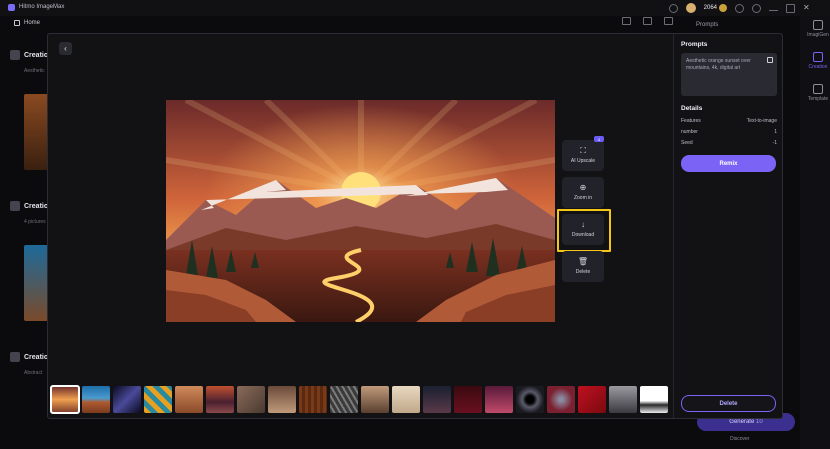 The image size is (830, 449). What do you see at coordinates (761, 121) in the screenshot?
I see `detail-value: Text-to-image` at bounding box center [761, 121].